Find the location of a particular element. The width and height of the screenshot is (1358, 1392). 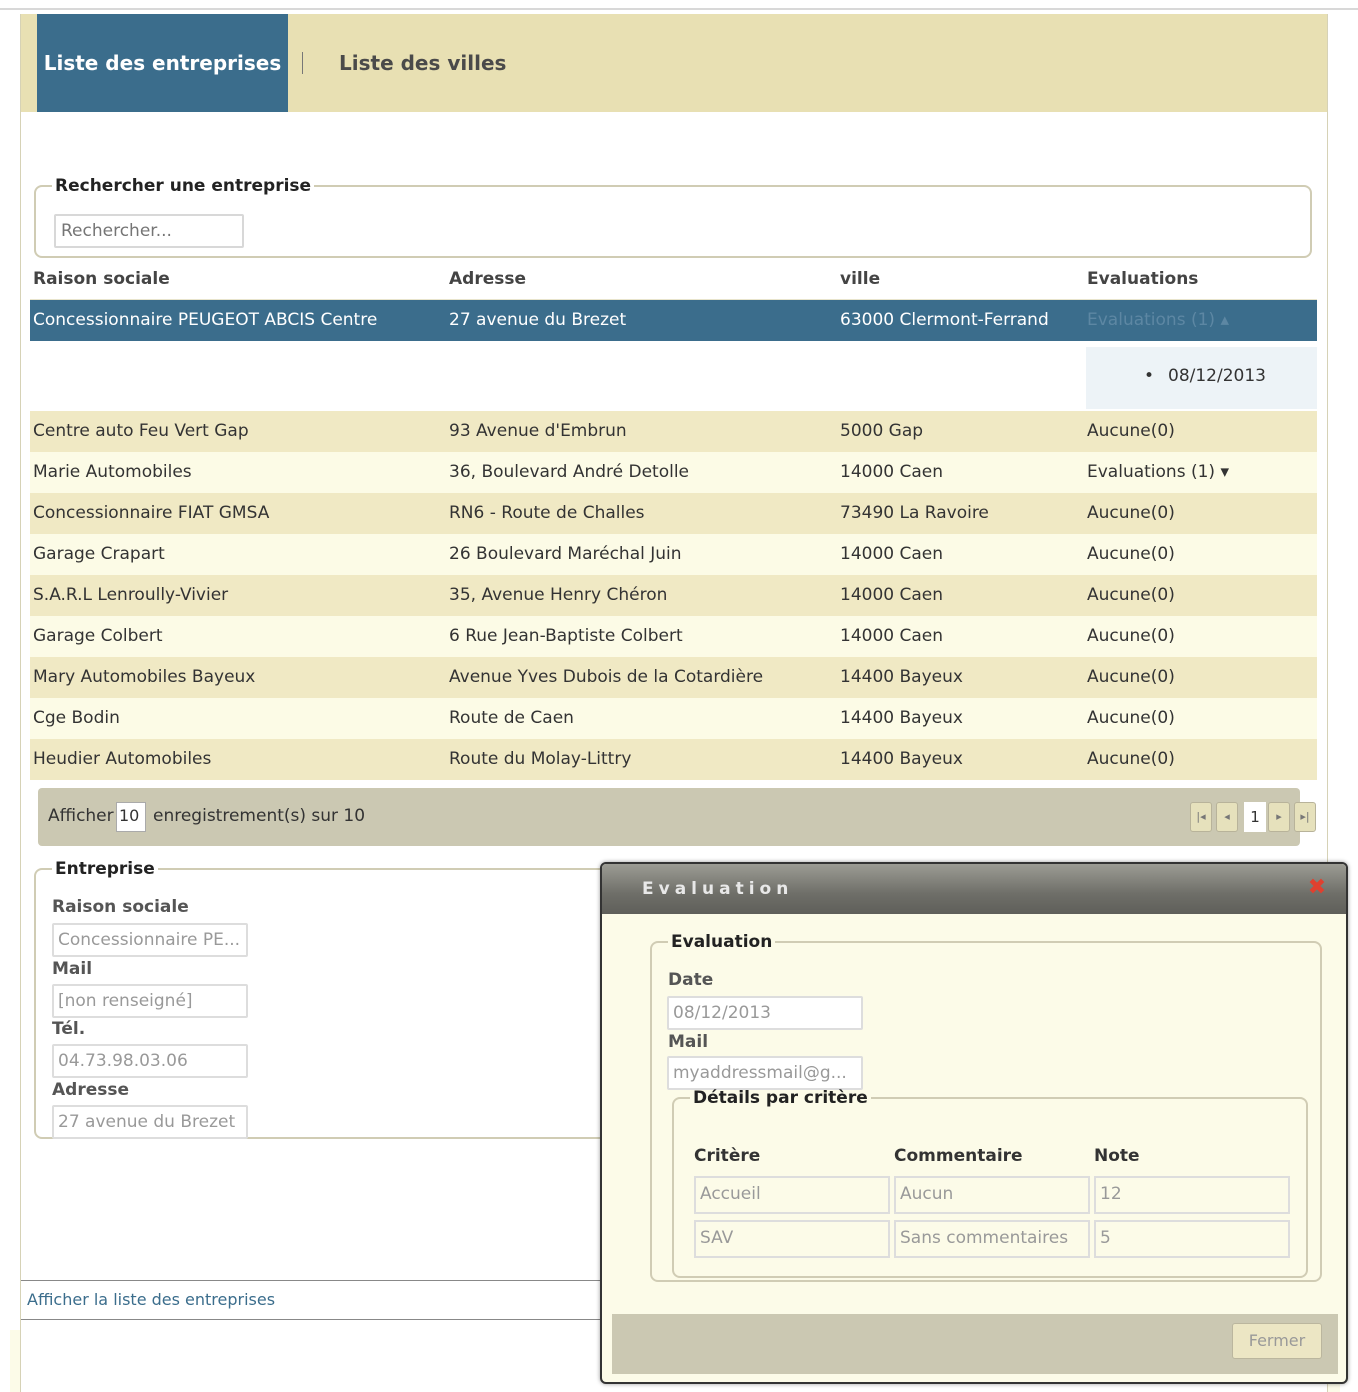

dialog-title: Evaluation is located at coordinates (974, 889).